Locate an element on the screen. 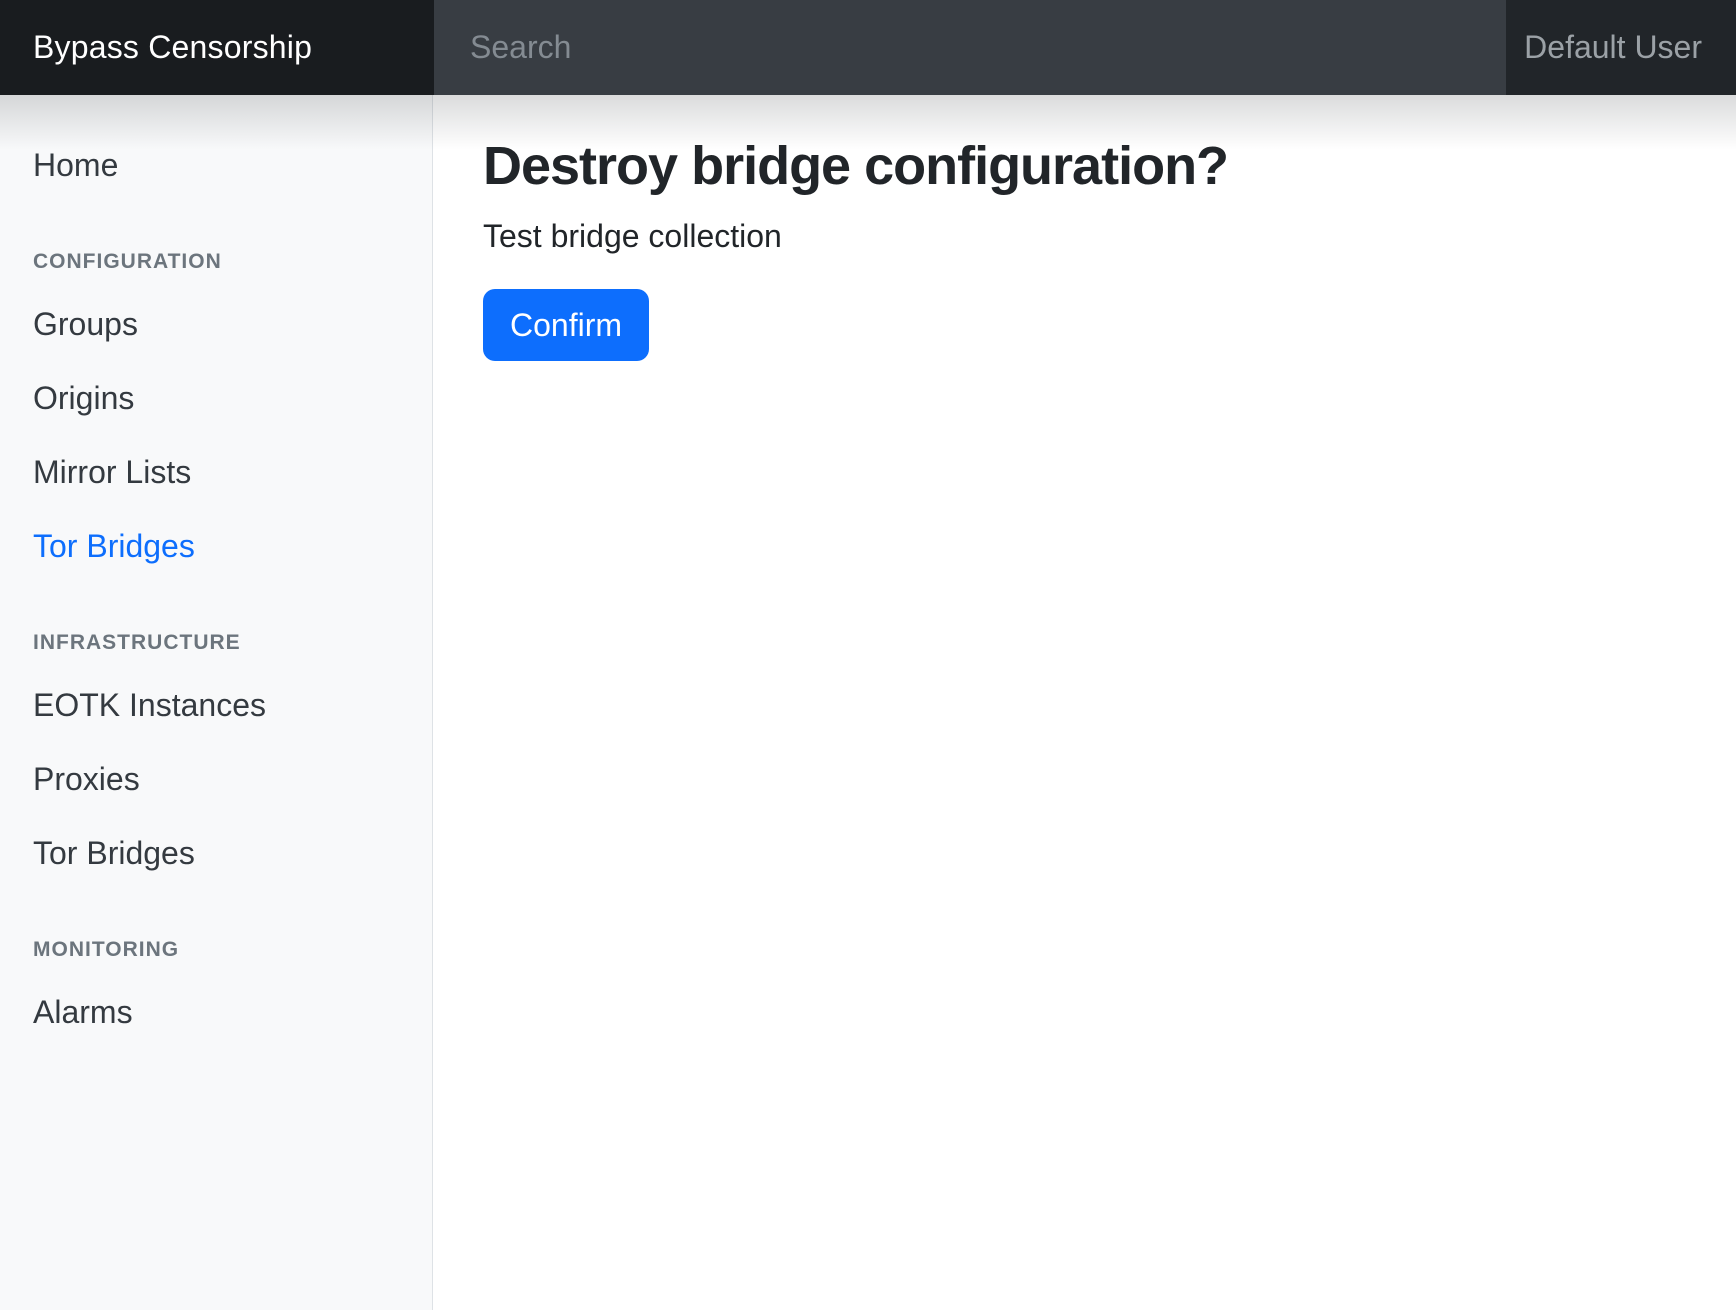 The width and height of the screenshot is (1736, 1310). sidebar-item-alarms: Alarms is located at coordinates (216, 1012).